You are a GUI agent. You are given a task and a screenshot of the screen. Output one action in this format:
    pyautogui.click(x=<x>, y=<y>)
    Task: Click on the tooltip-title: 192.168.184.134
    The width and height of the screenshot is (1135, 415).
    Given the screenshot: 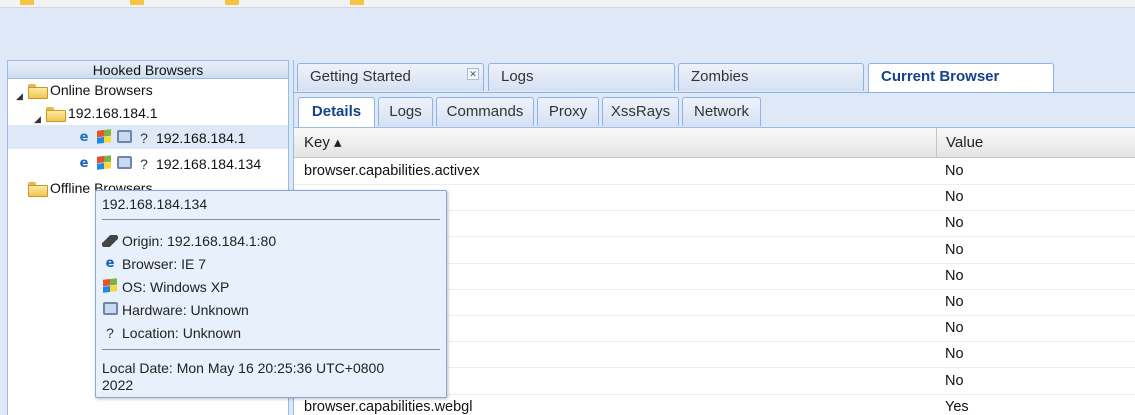 What is the action you would take?
    pyautogui.click(x=155, y=204)
    